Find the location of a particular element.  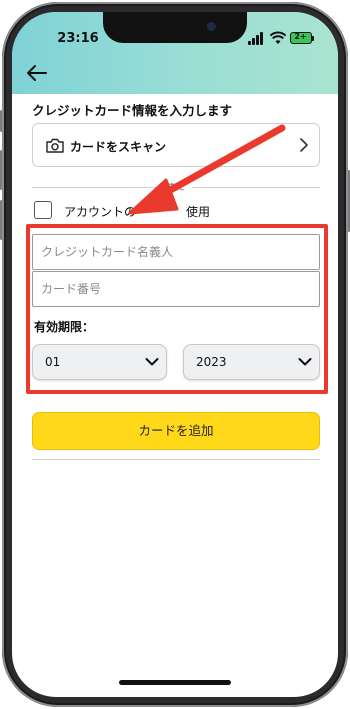

use-account-checkbox-row: アカウントの 使用 is located at coordinates (177, 211).